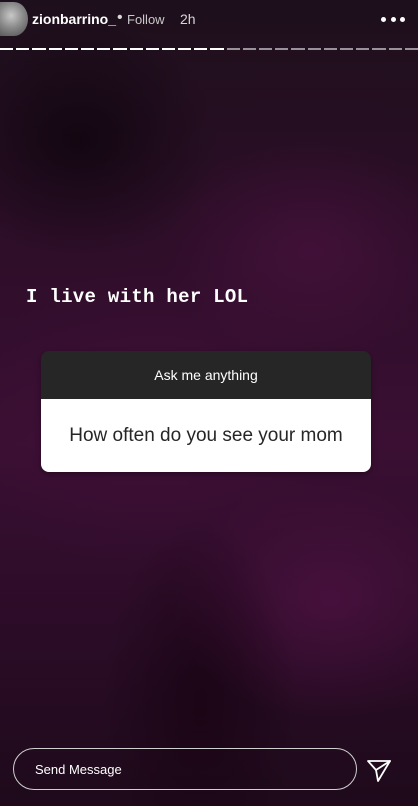  What do you see at coordinates (78, 769) in the screenshot?
I see `send-message-placeholder: Send Message` at bounding box center [78, 769].